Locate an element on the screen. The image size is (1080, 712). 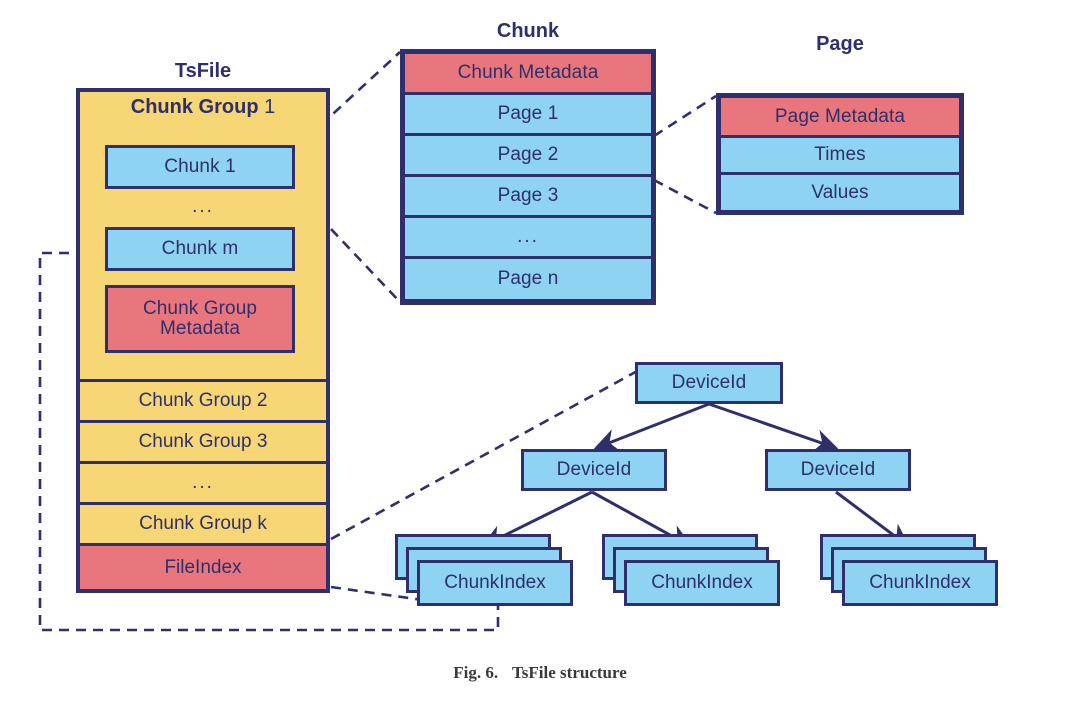
deviceid-root-box: DeviceId is located at coordinates (709, 383).